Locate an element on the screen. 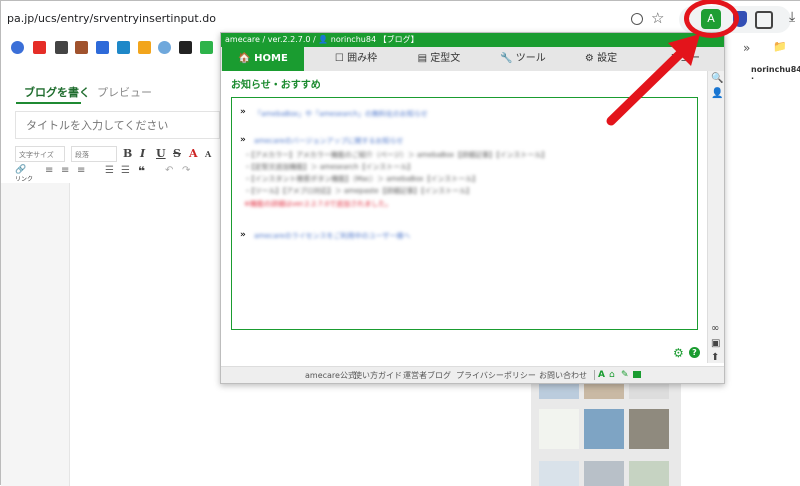 Image resolution: width=800 pixels, height=486 pixels. nav-tools: 🔧 ツール is located at coordinates (523, 59).